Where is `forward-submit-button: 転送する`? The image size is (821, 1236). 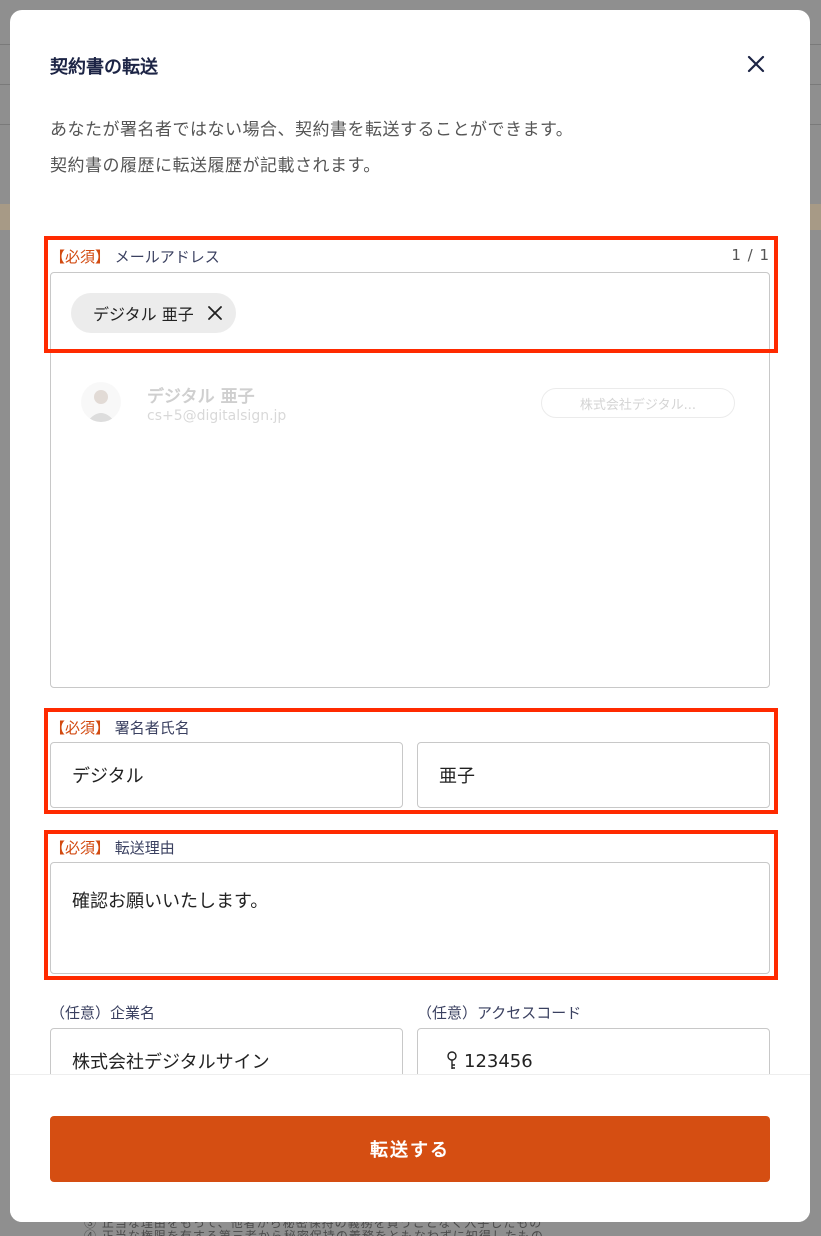 forward-submit-button: 転送する is located at coordinates (410, 1149).